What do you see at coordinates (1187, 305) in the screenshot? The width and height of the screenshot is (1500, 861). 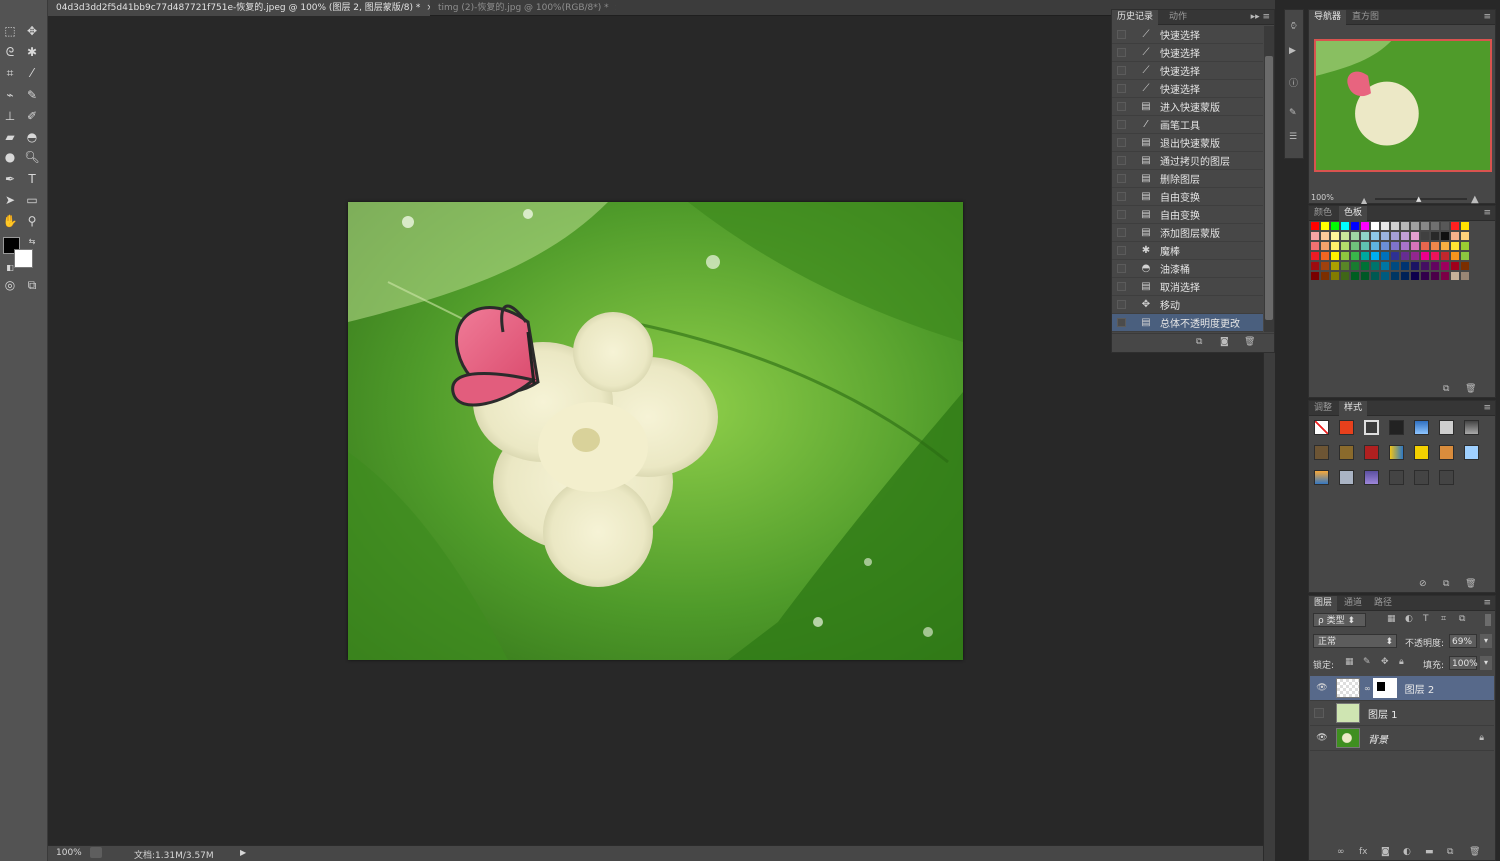 I see `history-state: ✥ 移动` at bounding box center [1187, 305].